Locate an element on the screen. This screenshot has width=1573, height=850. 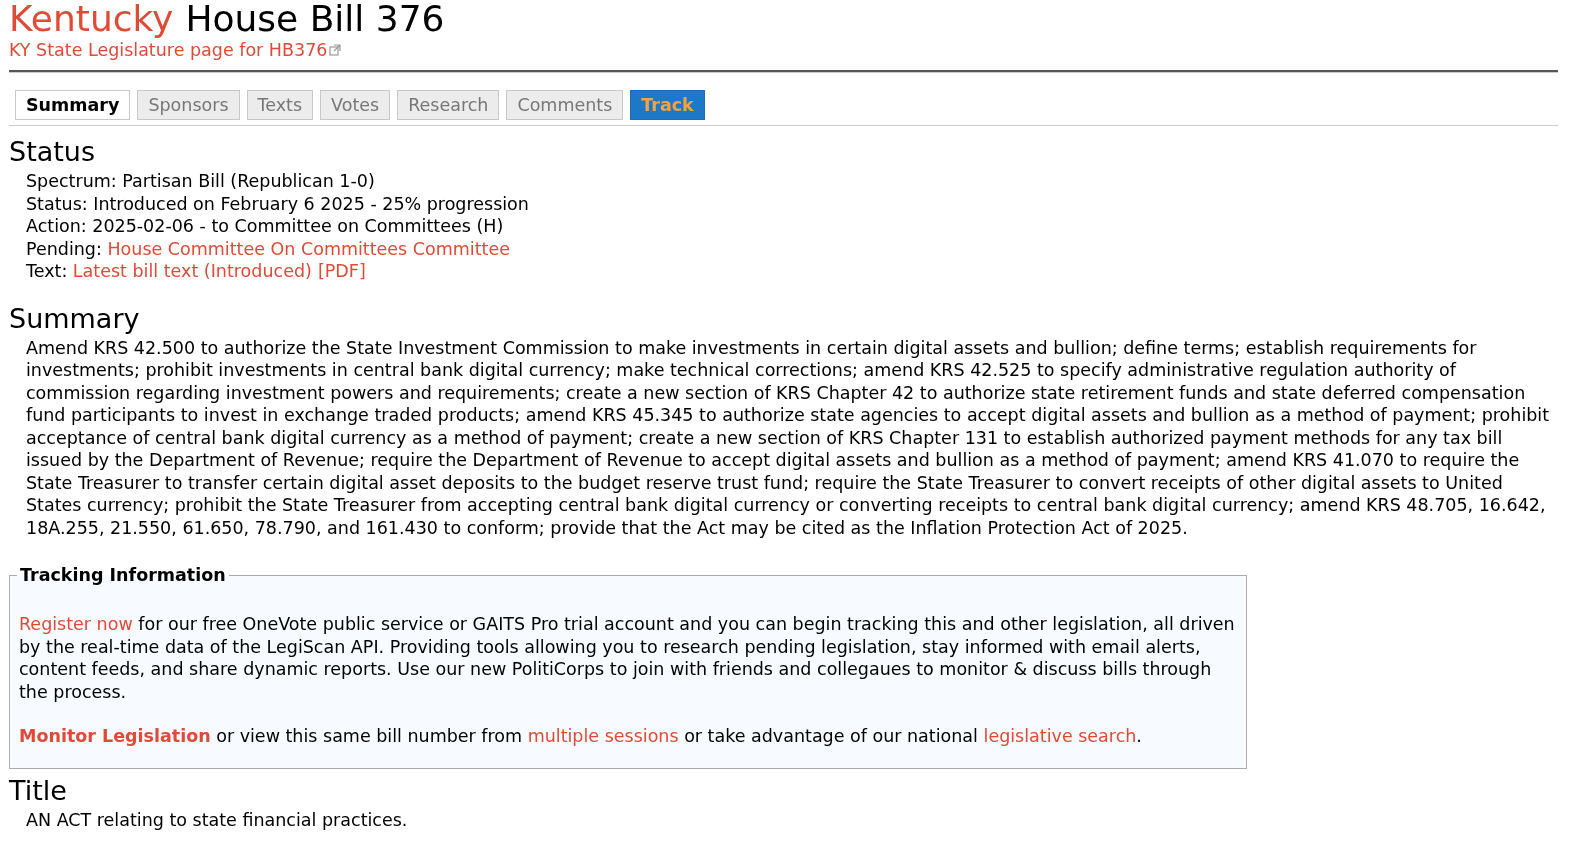
title-text: AN ACT relating to state financial practices. is located at coordinates (217, 819).